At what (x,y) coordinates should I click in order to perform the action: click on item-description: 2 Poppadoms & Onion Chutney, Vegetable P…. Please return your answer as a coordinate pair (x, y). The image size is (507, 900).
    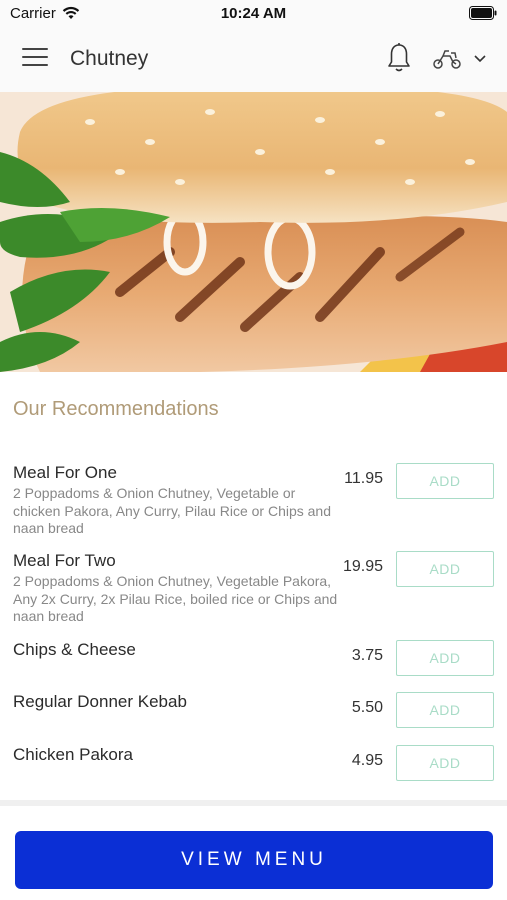
    Looking at the image, I should click on (175, 598).